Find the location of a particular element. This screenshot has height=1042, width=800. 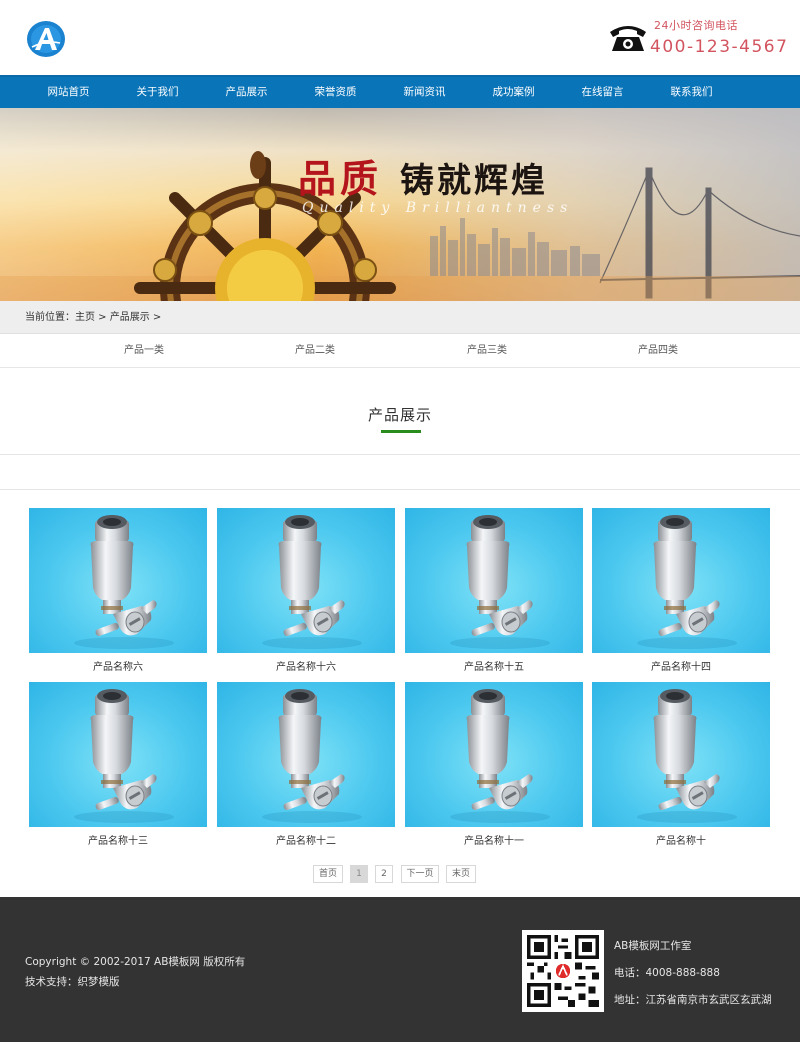

category-tab-3: 产品三类 is located at coordinates (487, 351).